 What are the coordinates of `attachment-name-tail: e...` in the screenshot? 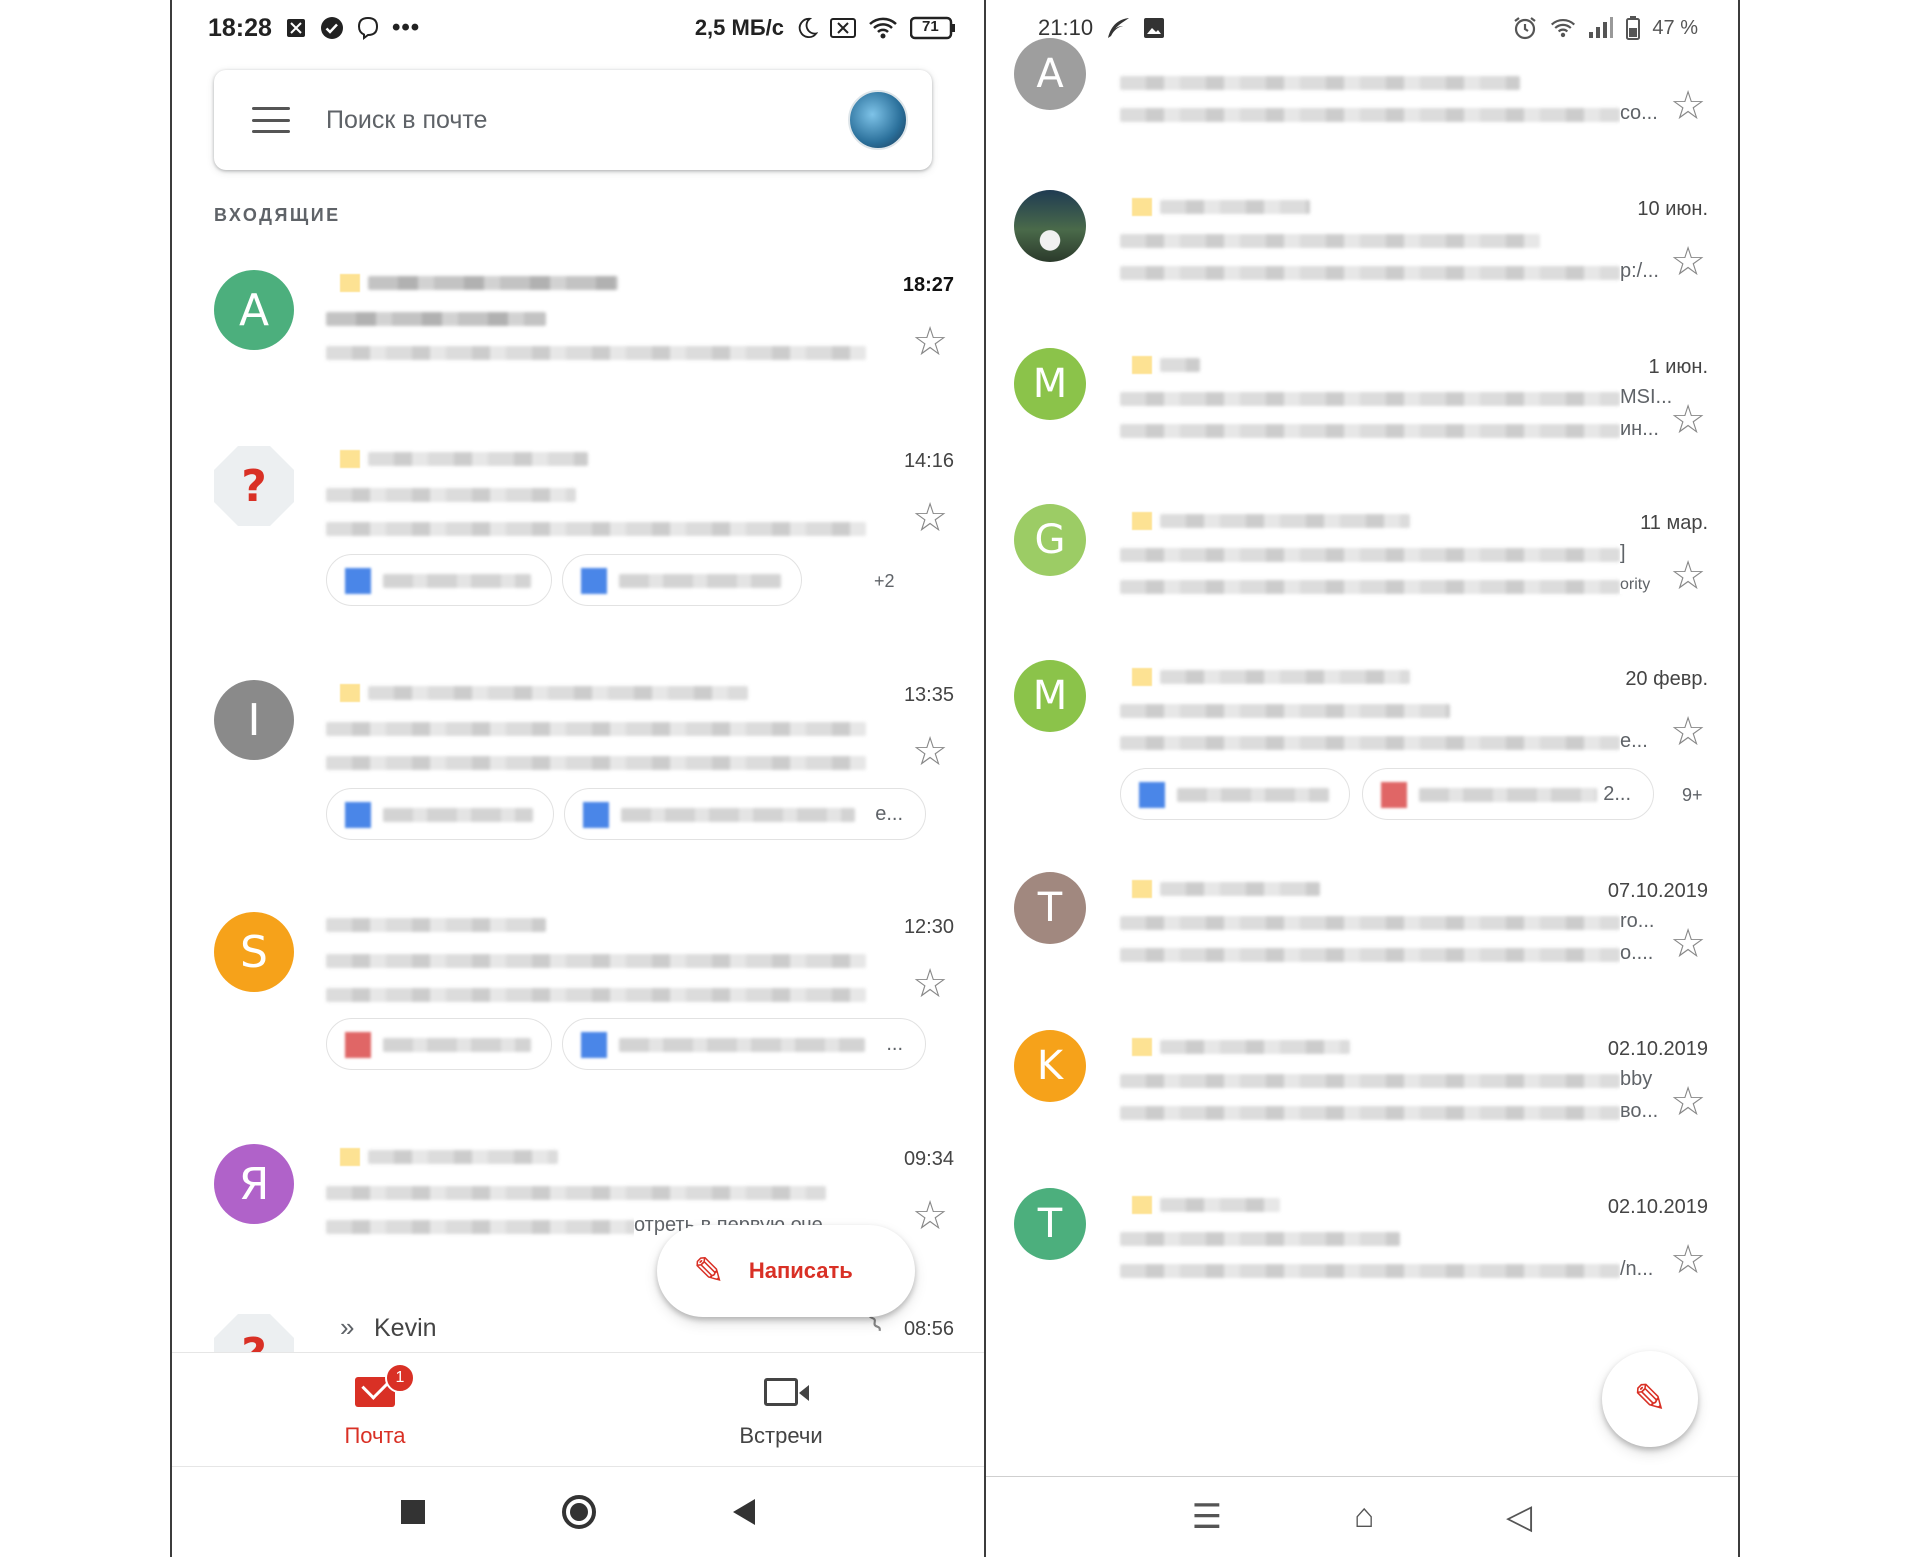 It's located at (889, 814).